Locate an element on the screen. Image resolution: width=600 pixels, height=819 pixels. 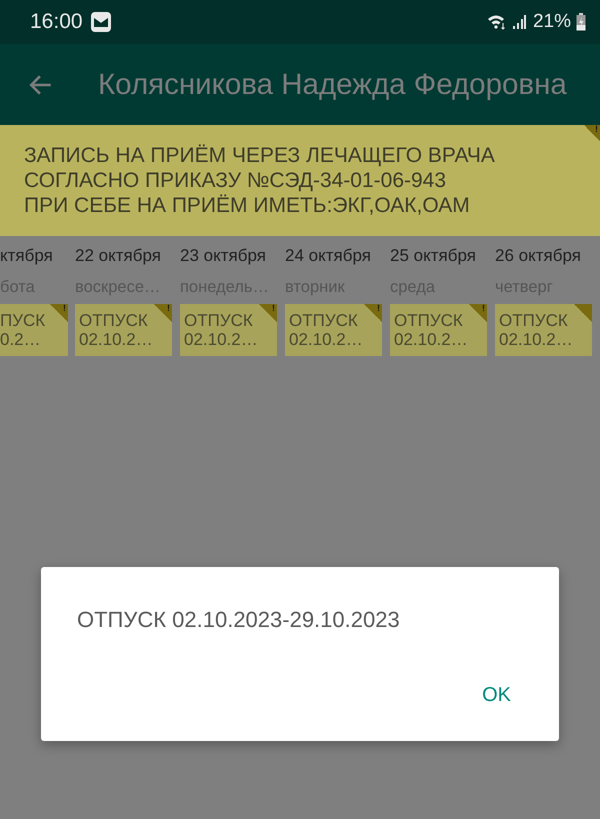
day-date: 24 октября is located at coordinates (328, 256).